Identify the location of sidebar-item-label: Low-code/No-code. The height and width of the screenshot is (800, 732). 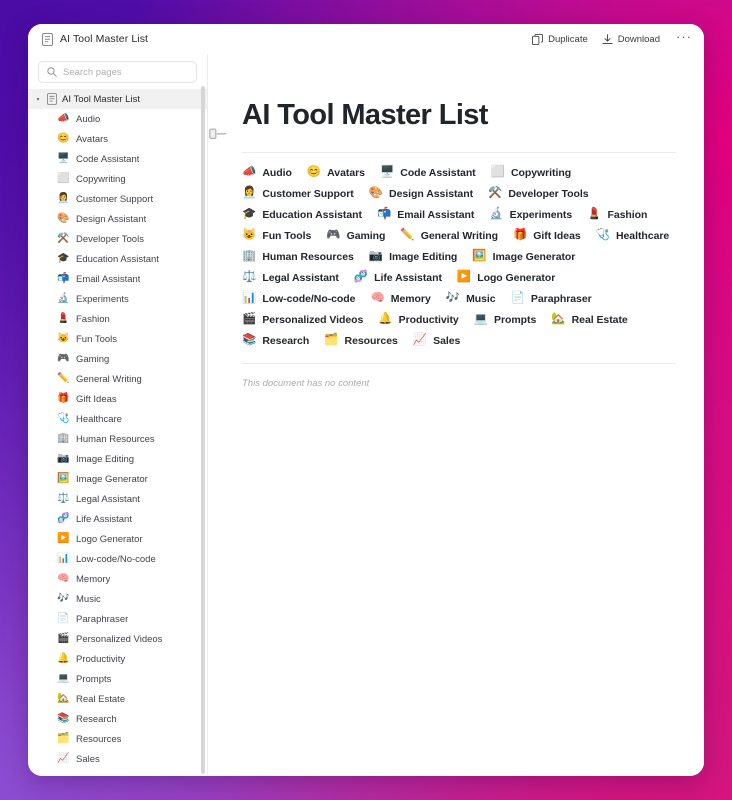
(116, 559).